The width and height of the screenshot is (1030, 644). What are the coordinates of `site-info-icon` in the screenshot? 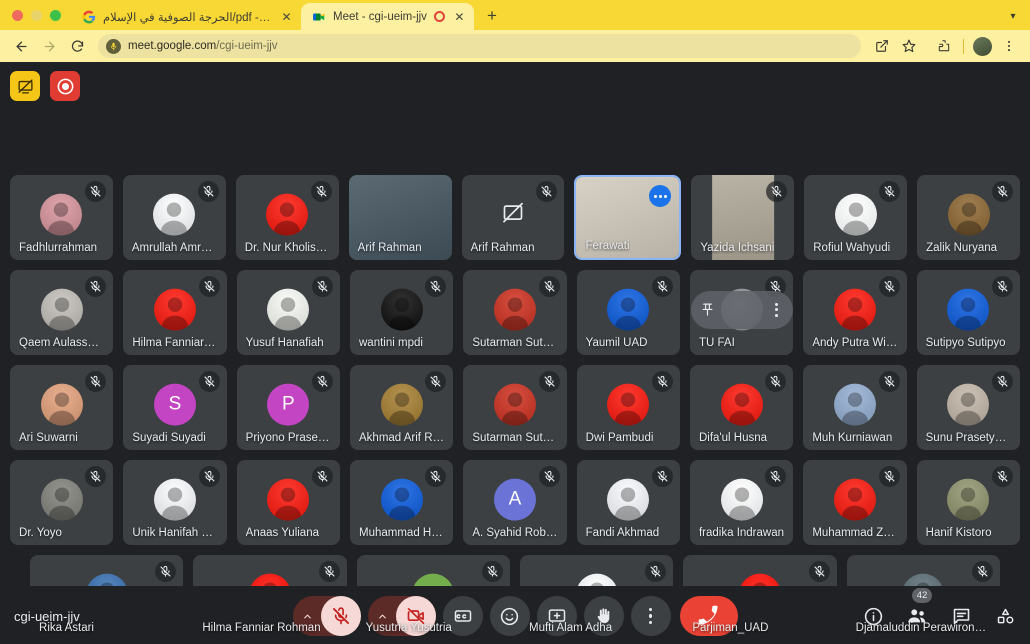 It's located at (113, 46).